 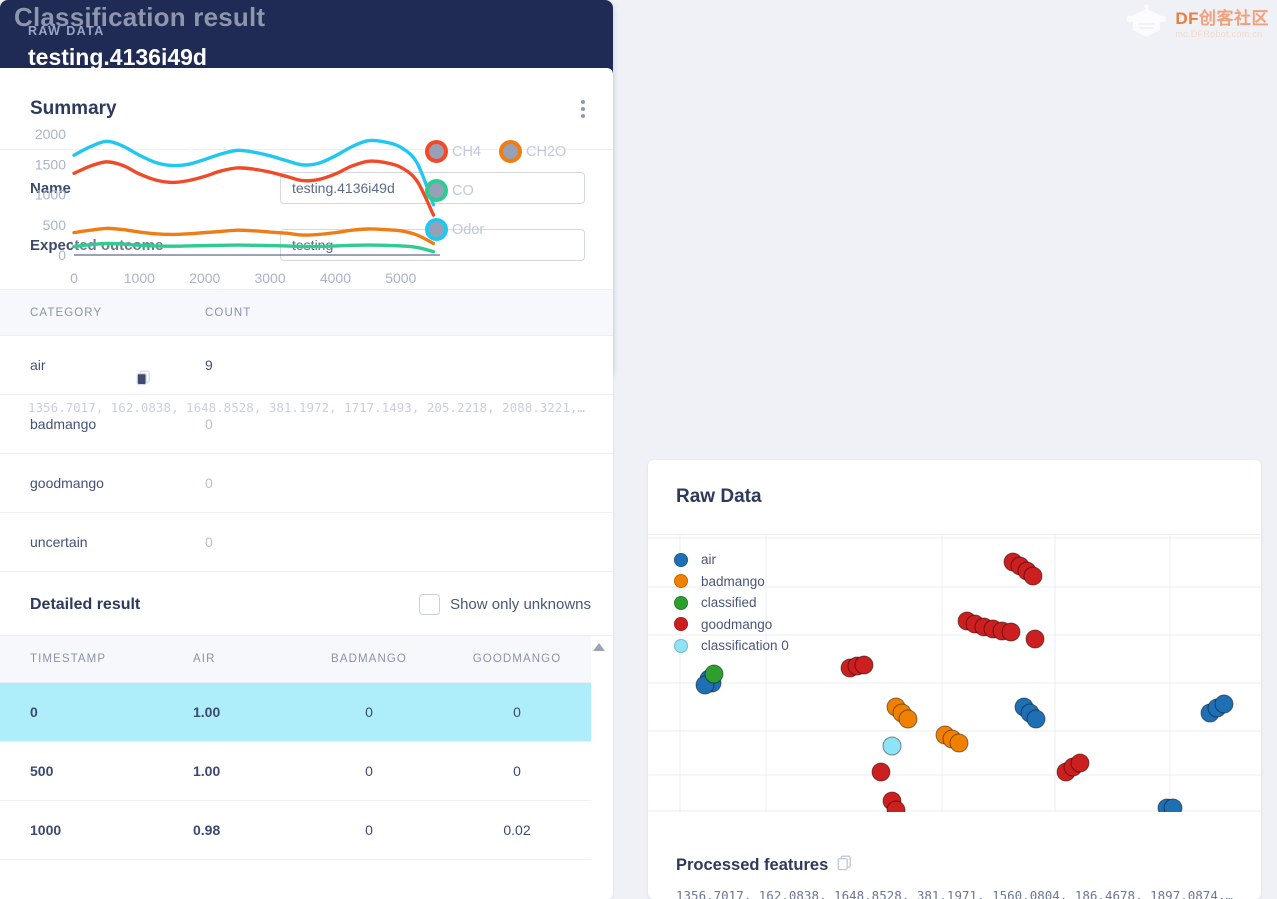 I want to click on category-cell: goodmango, so click(x=102, y=483).